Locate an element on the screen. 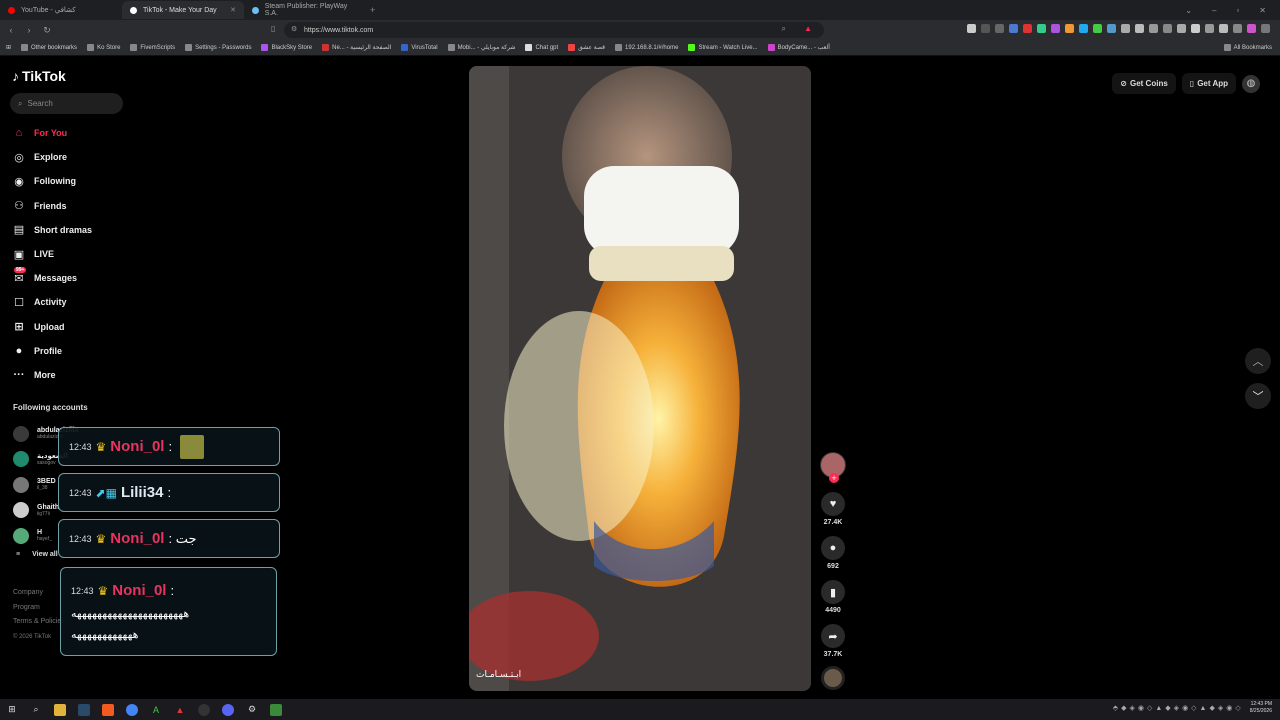  tab-steam: Steam Publisher: PlayWay S.A. is located at coordinates (305, 10).